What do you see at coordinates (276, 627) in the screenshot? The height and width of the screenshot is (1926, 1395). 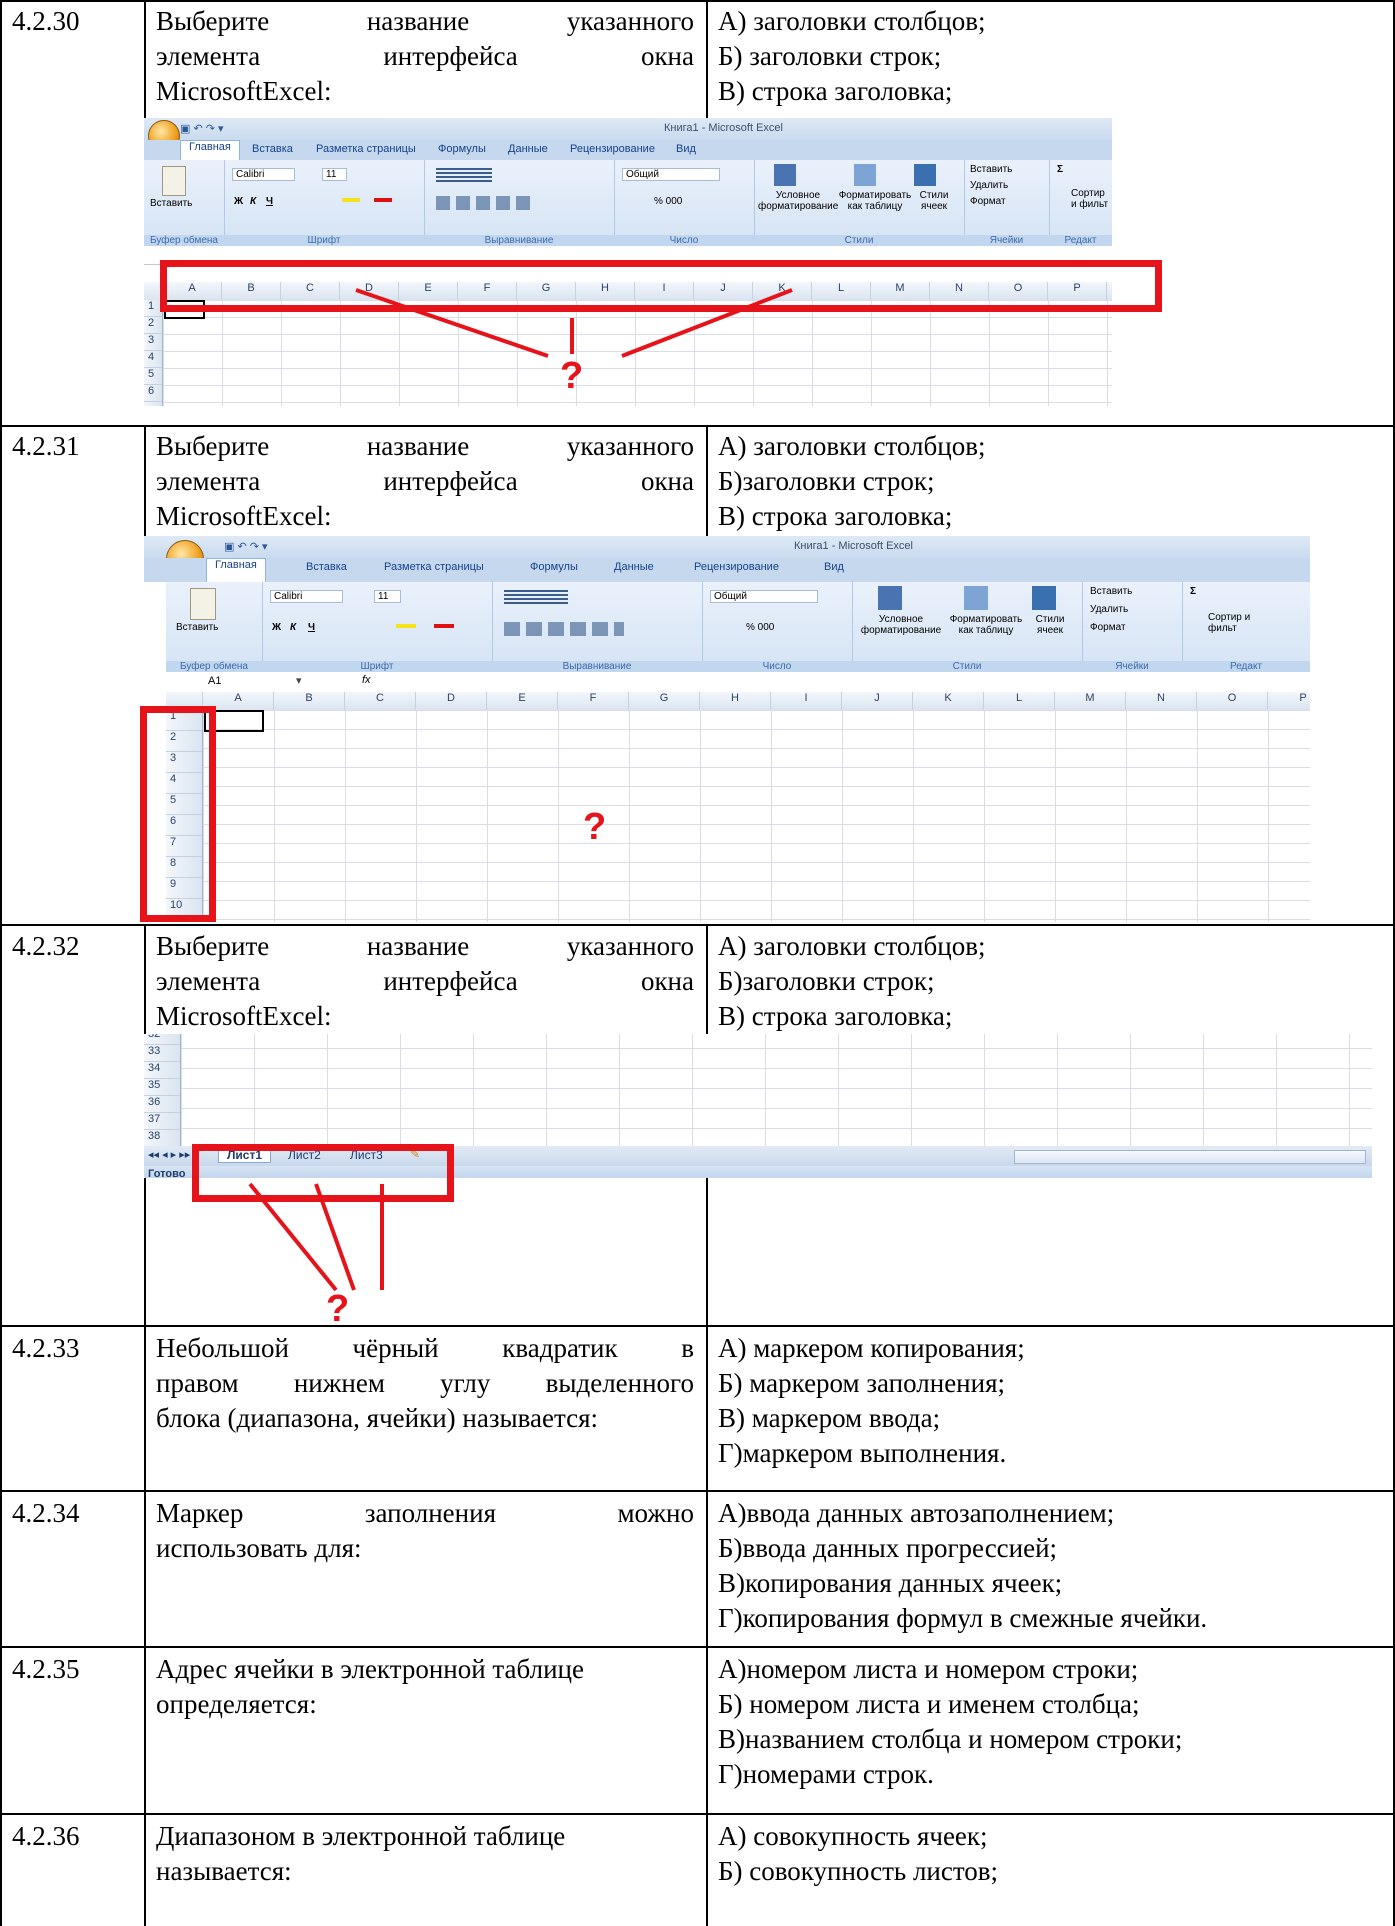 I see `bold-button: Ж` at bounding box center [276, 627].